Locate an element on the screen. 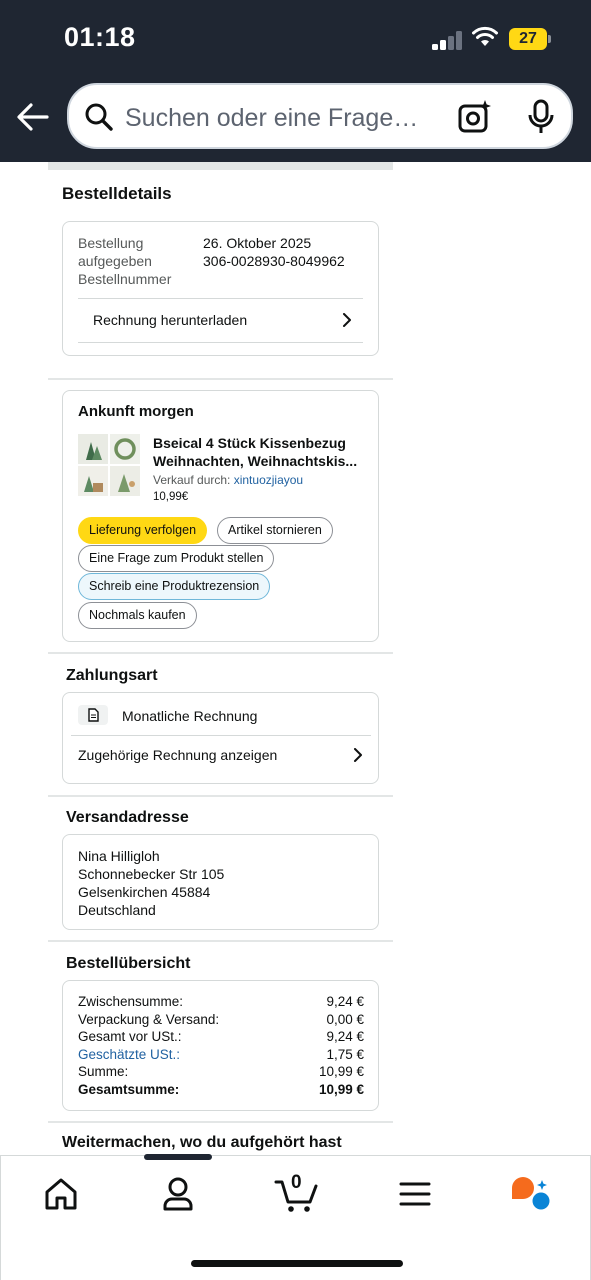 The width and height of the screenshot is (591, 1280). cellular-signal-icon is located at coordinates (447, 40).